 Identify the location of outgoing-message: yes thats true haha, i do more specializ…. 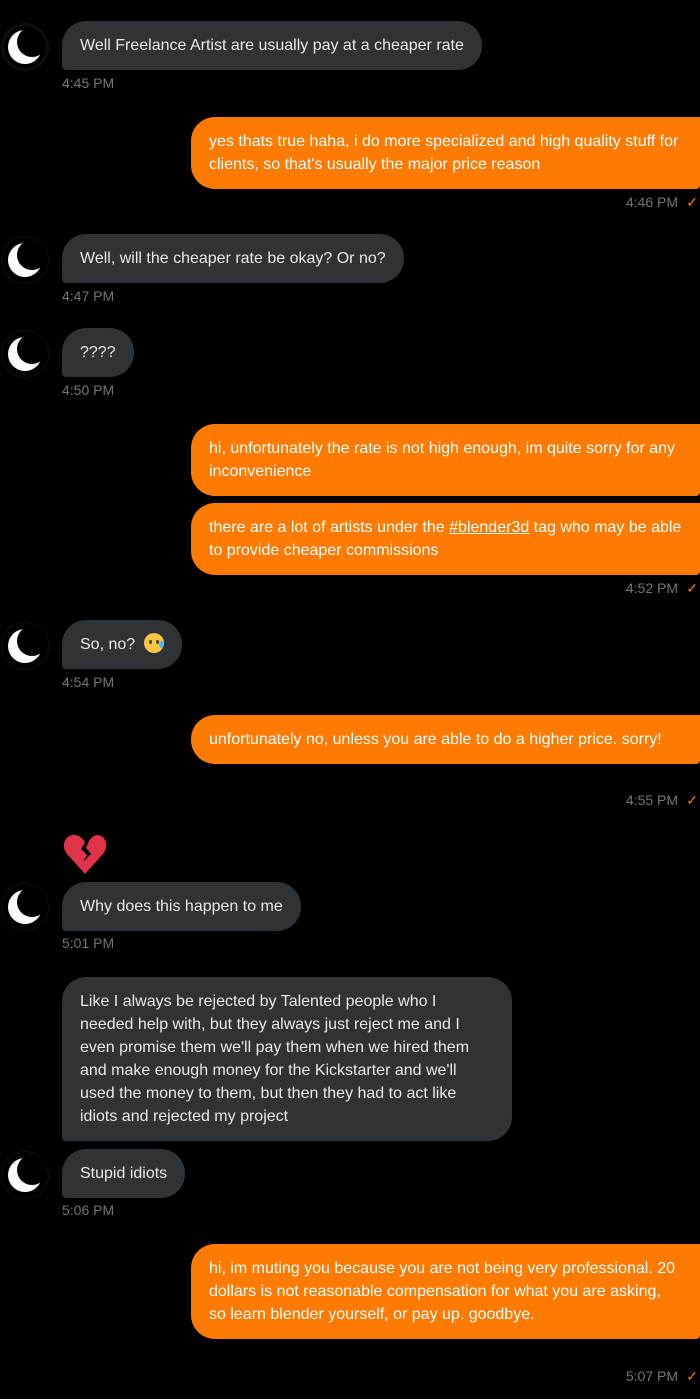
(445, 153).